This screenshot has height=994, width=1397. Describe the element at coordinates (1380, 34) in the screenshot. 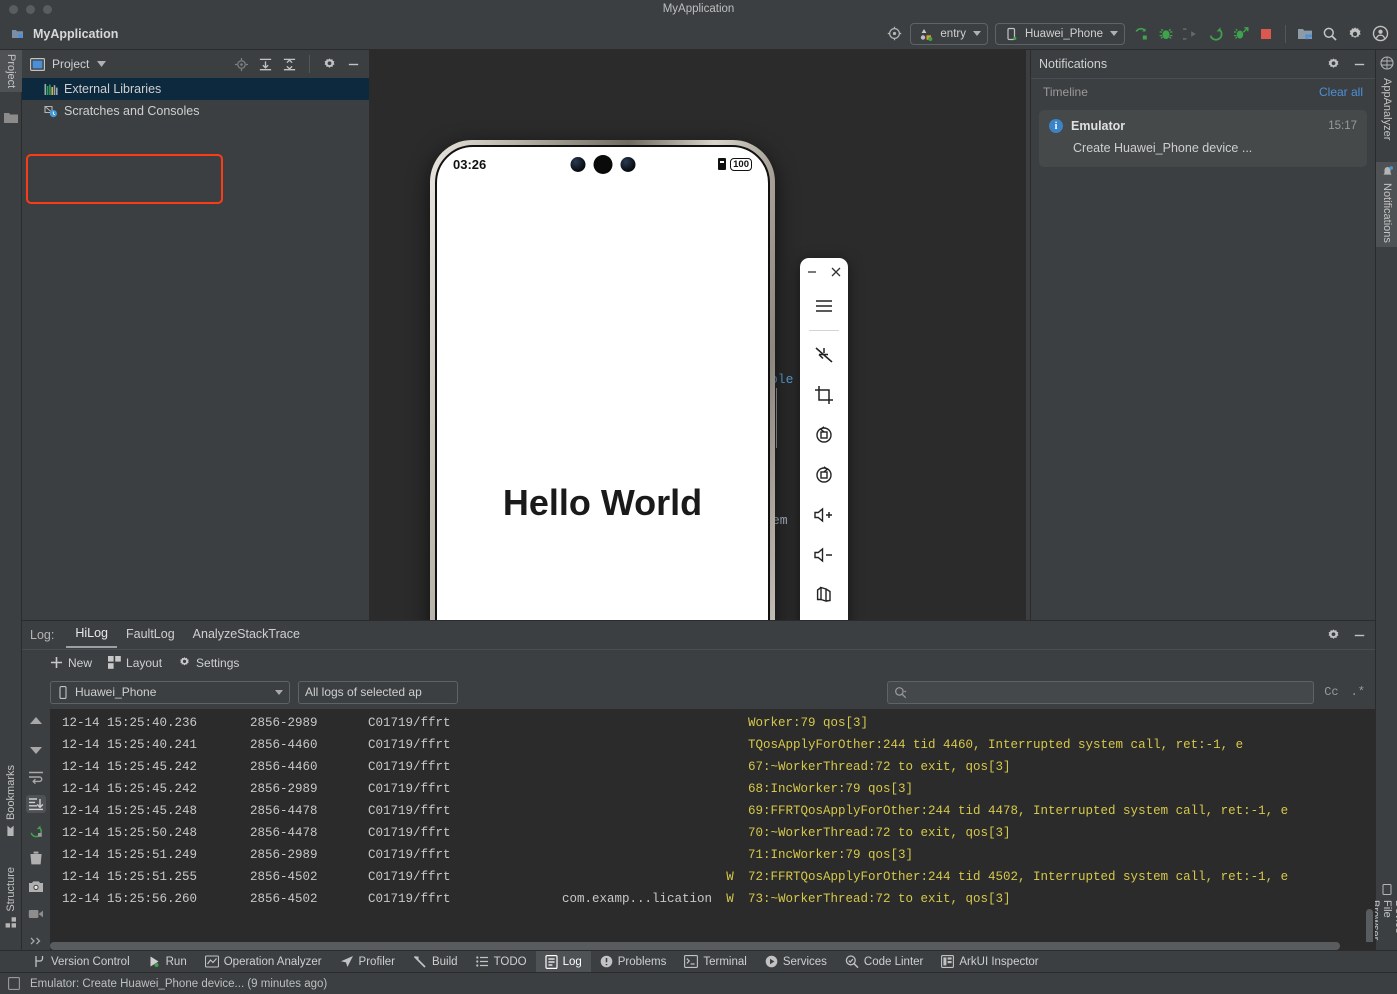

I see `account-icon` at that location.